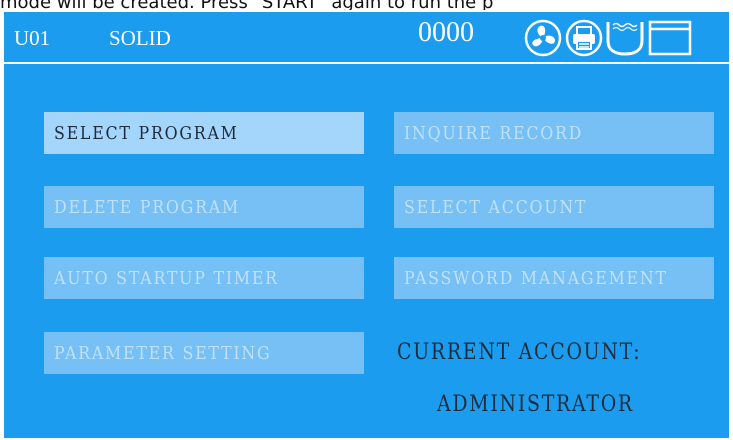  What do you see at coordinates (494, 133) in the screenshot?
I see `inquire-record-label: INQUIRE RECORD` at bounding box center [494, 133].